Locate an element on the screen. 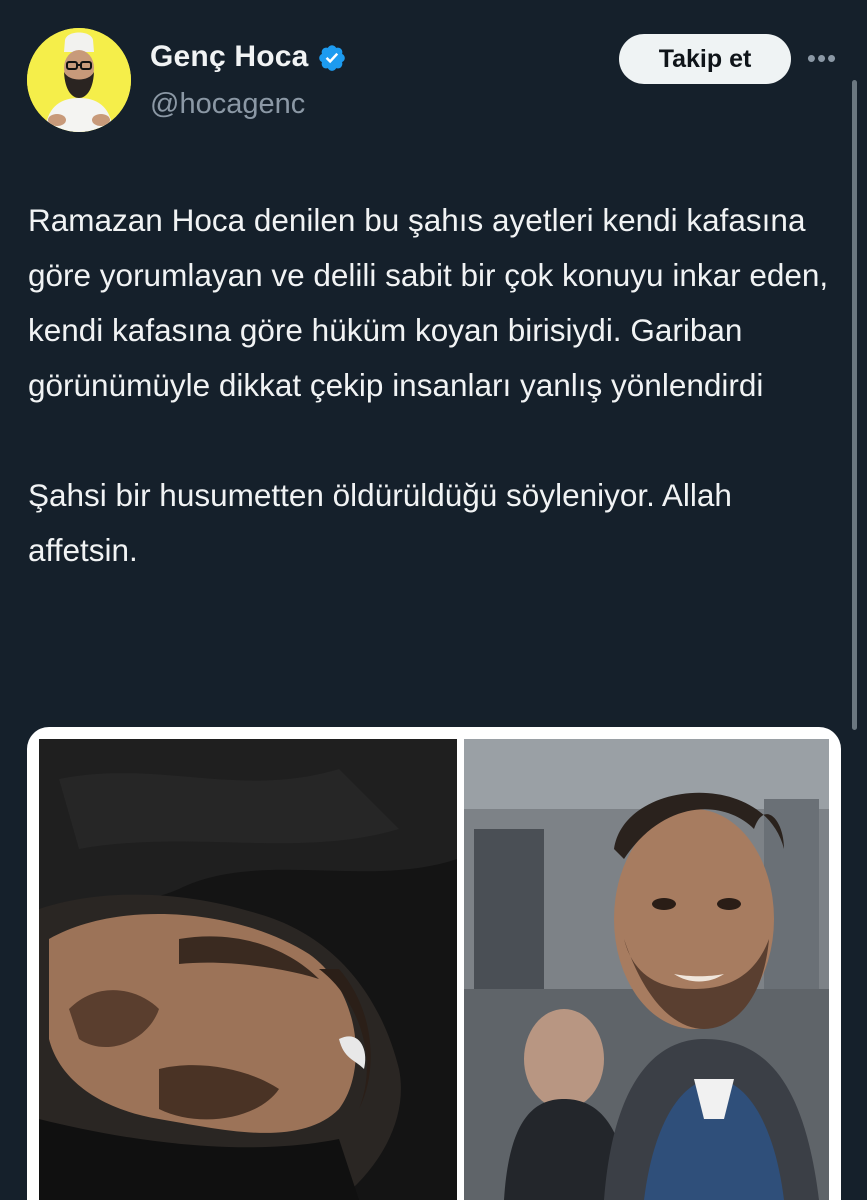  scrollbar is located at coordinates (854, 405).